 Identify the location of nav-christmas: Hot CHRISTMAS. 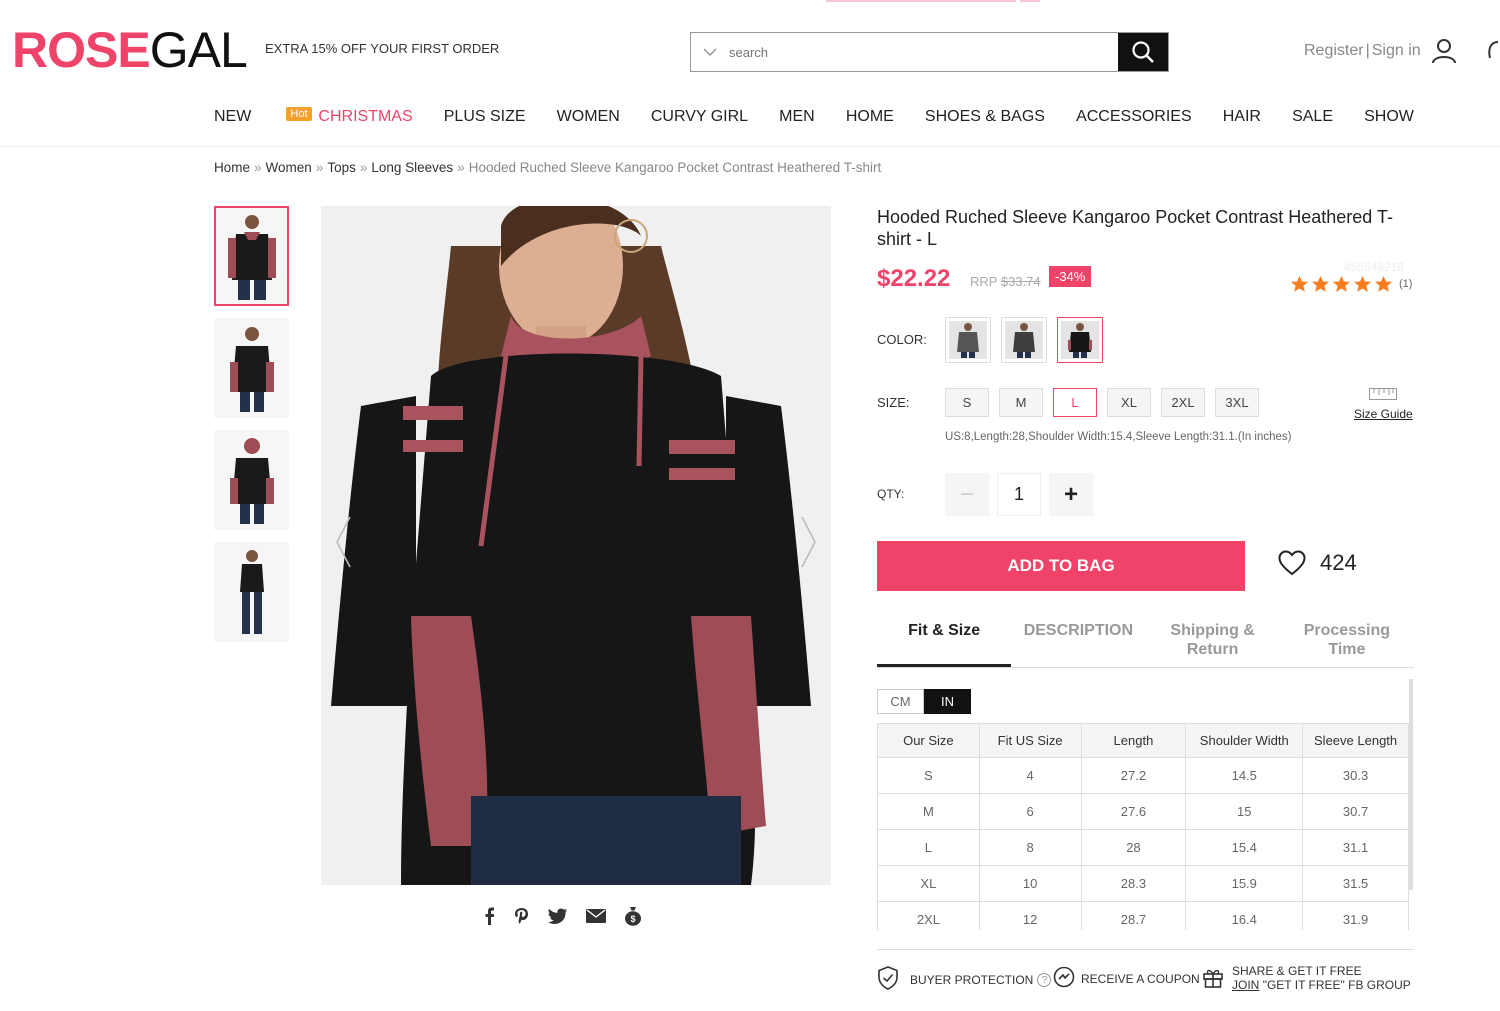
(349, 118).